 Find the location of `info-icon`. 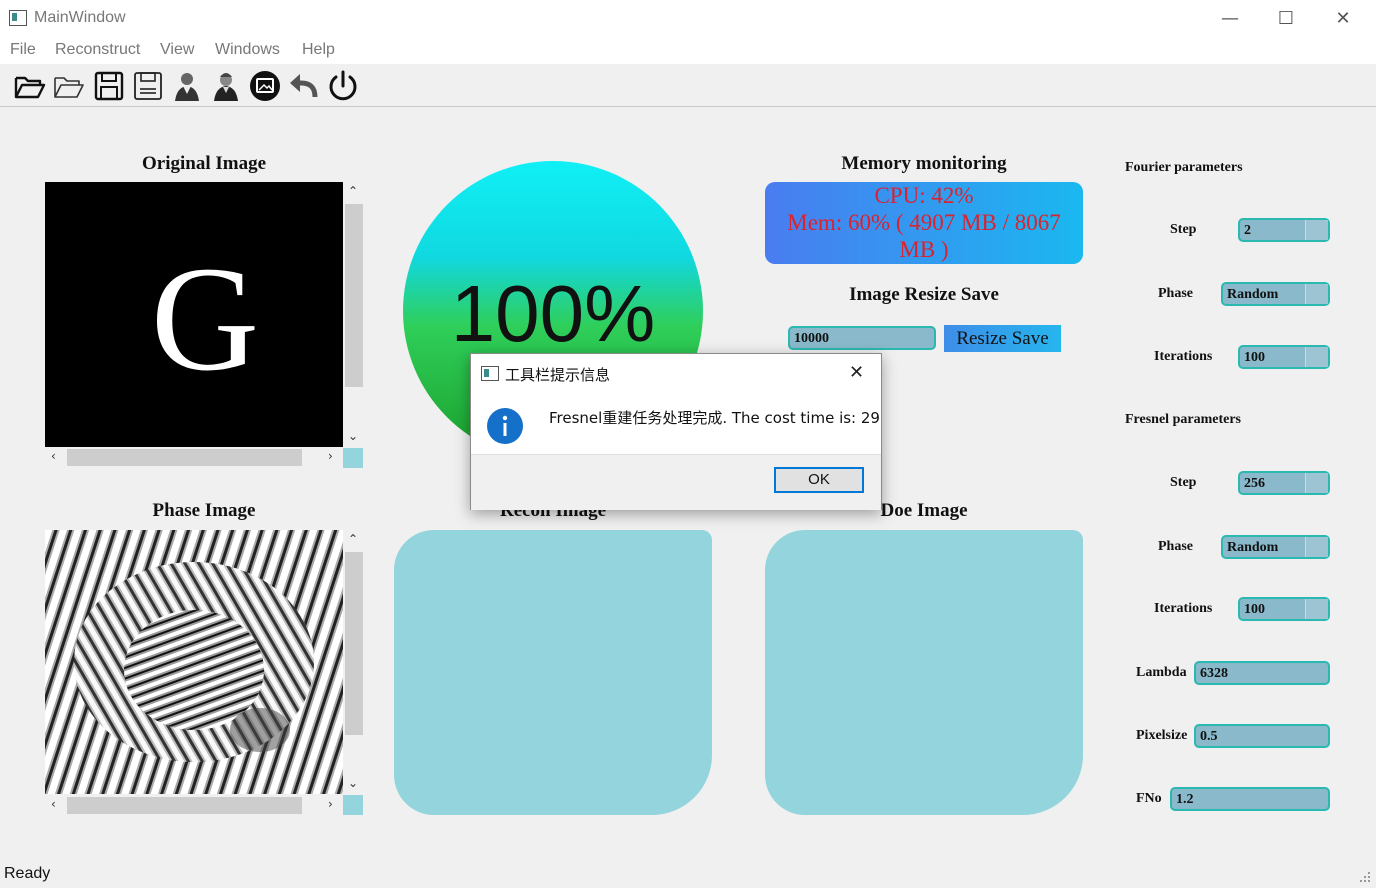

info-icon is located at coordinates (505, 426).